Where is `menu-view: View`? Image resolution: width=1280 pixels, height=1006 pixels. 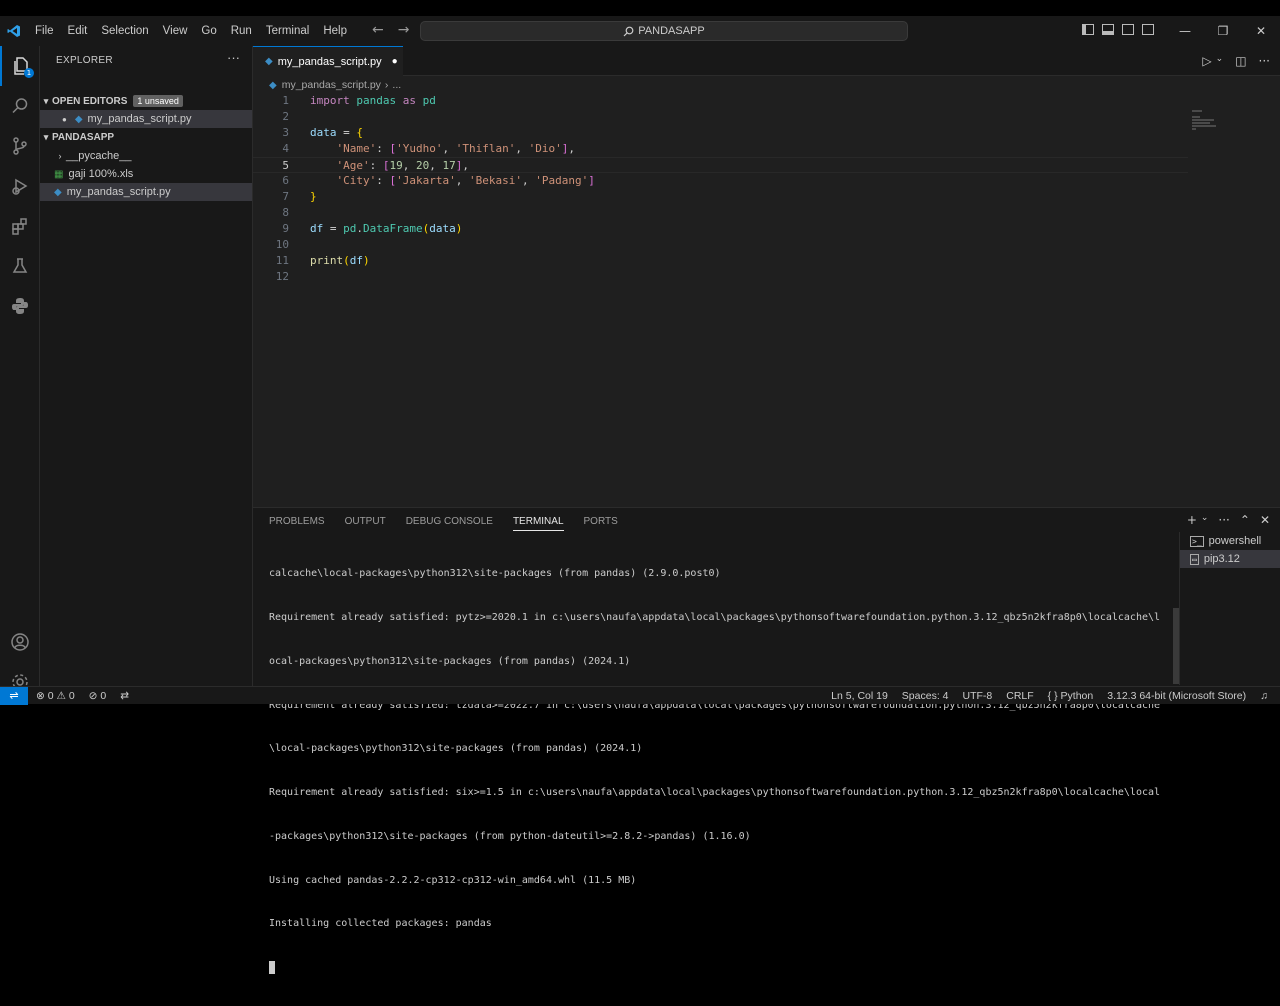 menu-view: View is located at coordinates (175, 31).